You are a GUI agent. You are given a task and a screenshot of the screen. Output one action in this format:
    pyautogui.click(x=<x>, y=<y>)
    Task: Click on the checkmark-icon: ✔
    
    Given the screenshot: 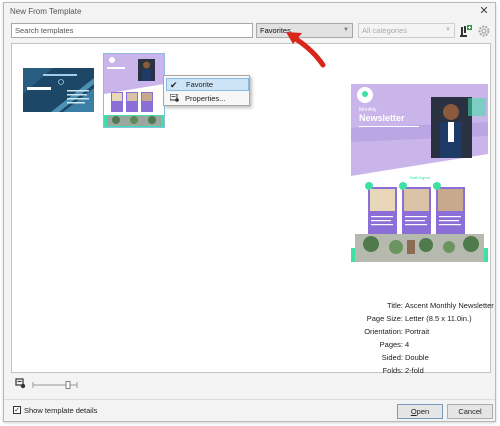 What is the action you would take?
    pyautogui.click(x=174, y=85)
    